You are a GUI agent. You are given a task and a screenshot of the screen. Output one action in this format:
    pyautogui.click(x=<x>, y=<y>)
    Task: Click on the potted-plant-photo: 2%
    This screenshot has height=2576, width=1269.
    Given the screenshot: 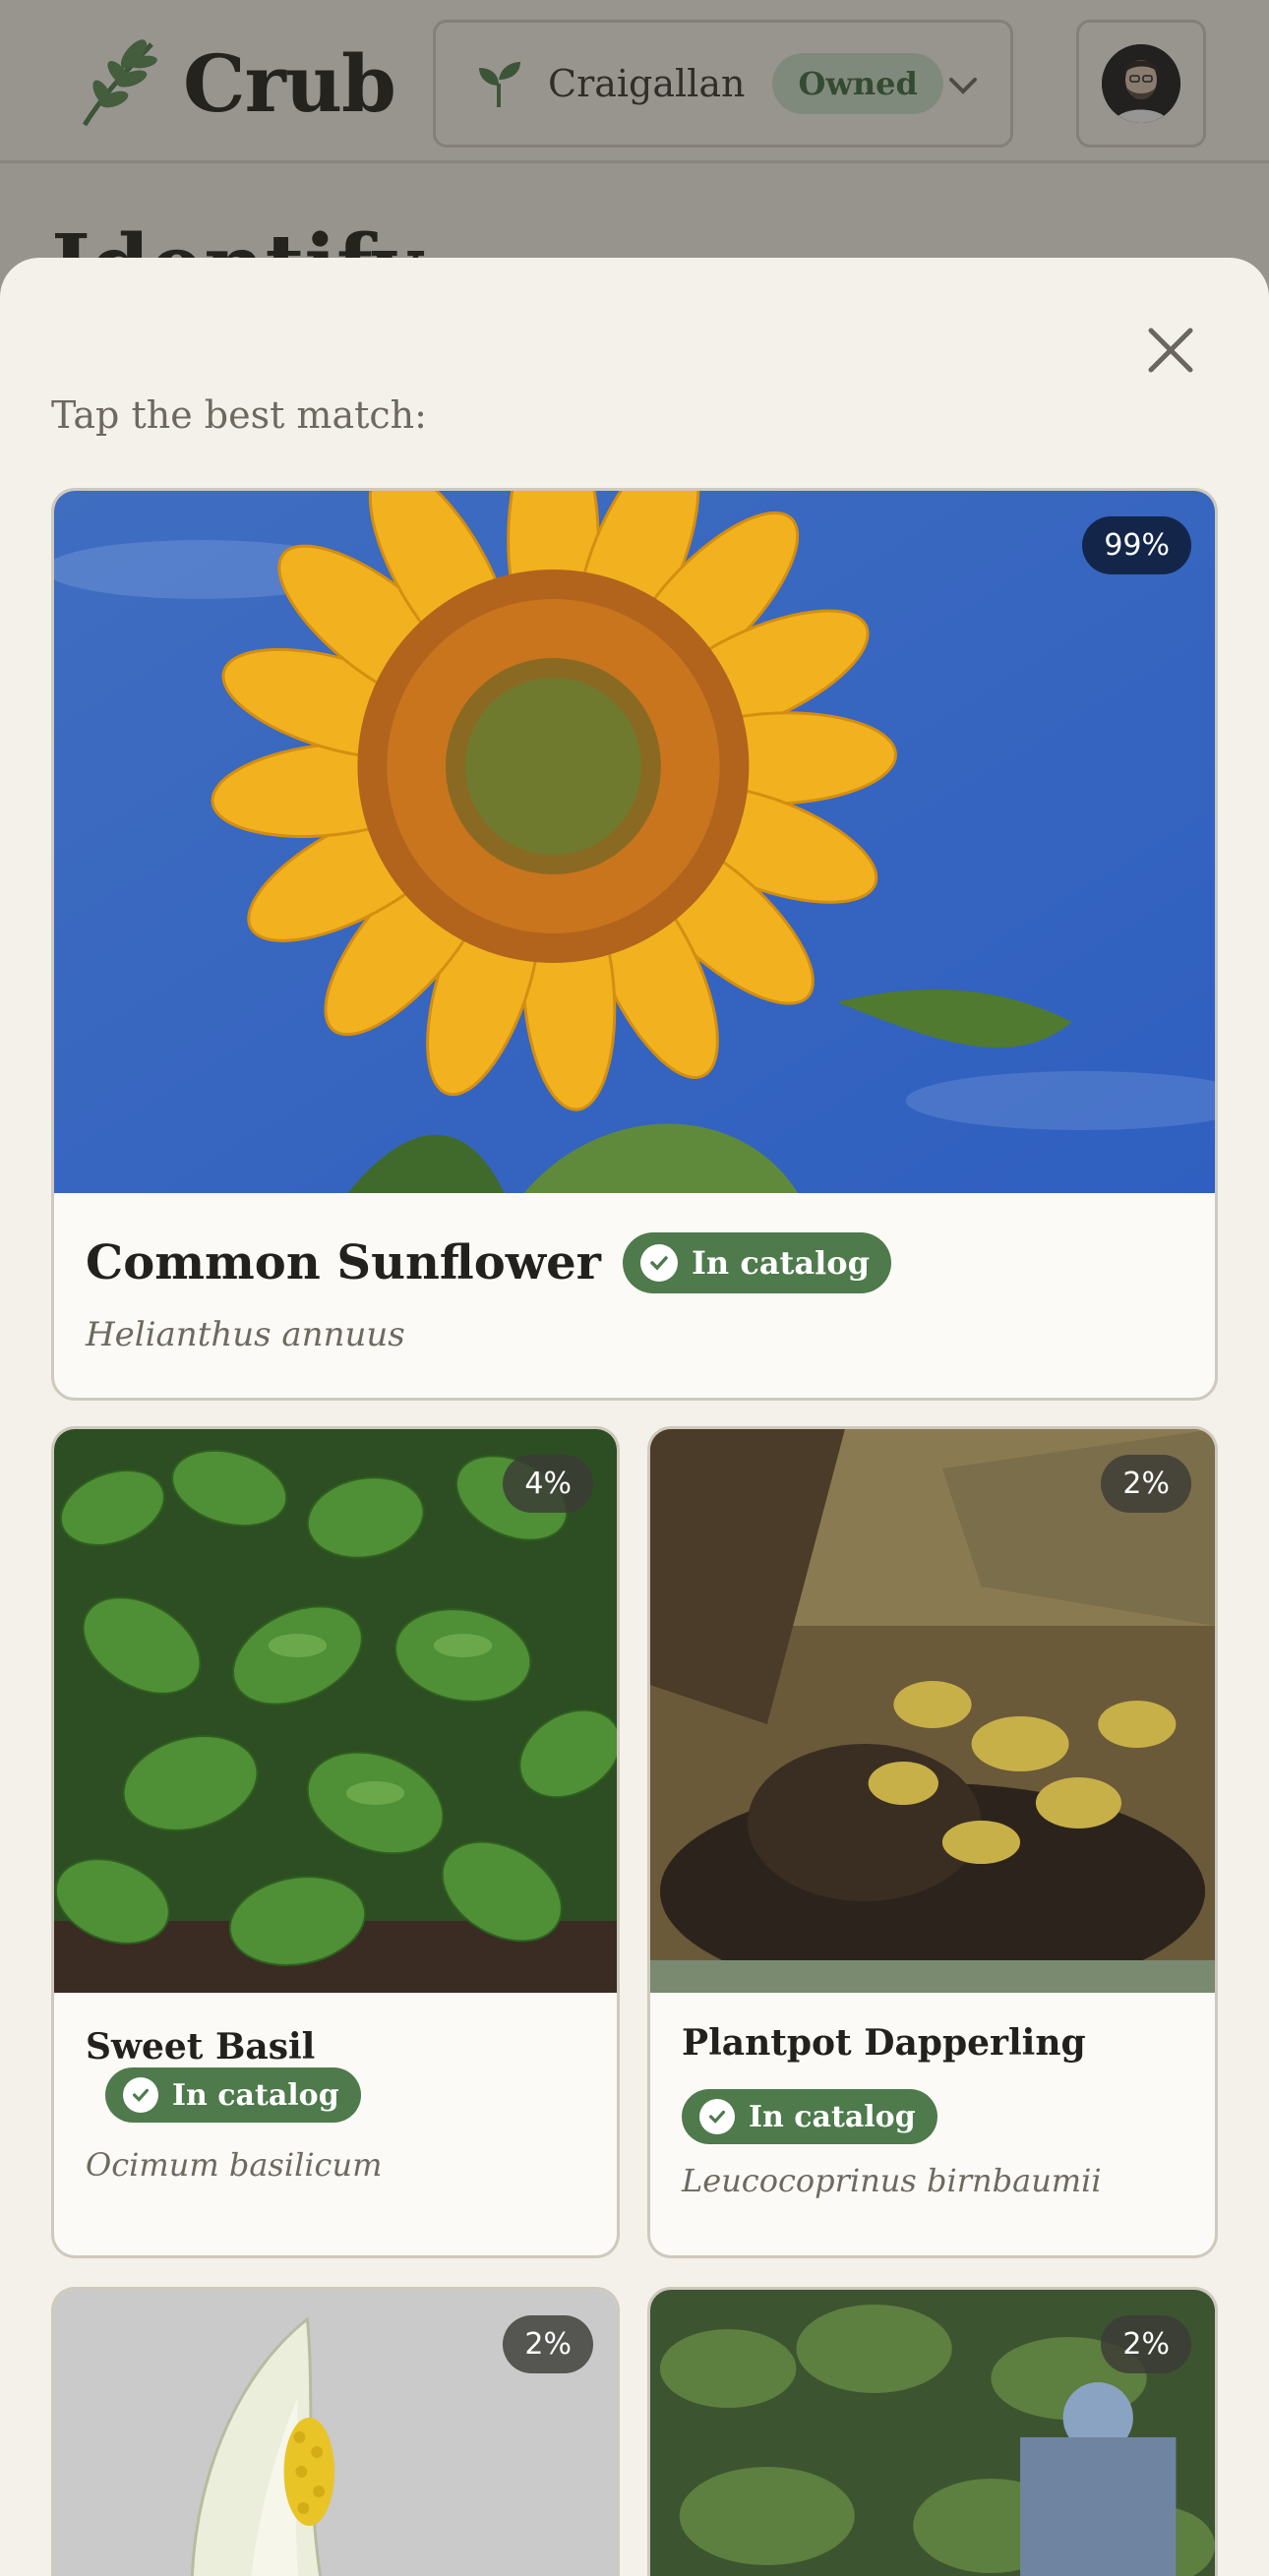 What is the action you would take?
    pyautogui.click(x=932, y=2433)
    